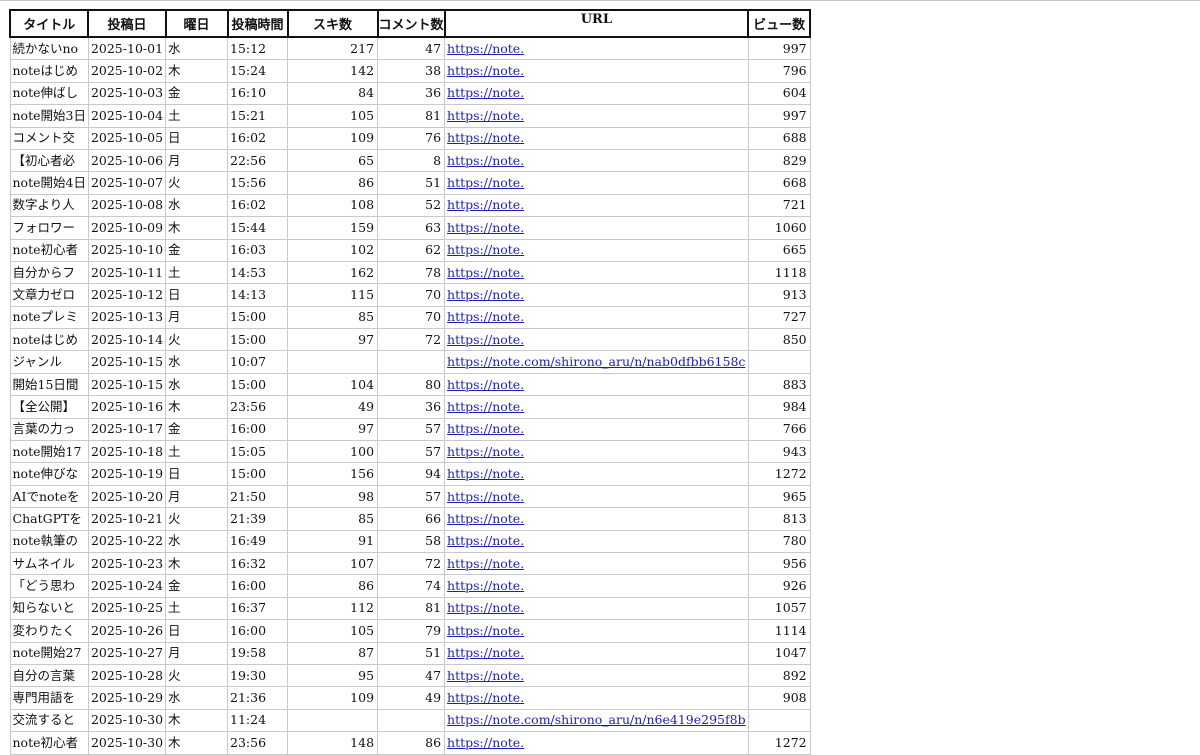  What do you see at coordinates (411, 48) in the screenshot?
I see `cell-comments: 47` at bounding box center [411, 48].